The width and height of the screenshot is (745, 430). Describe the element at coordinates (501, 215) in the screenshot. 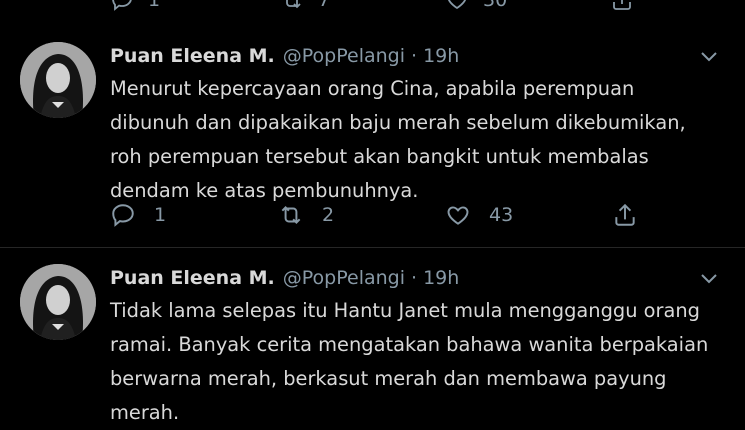

I see `like-count: 43` at that location.